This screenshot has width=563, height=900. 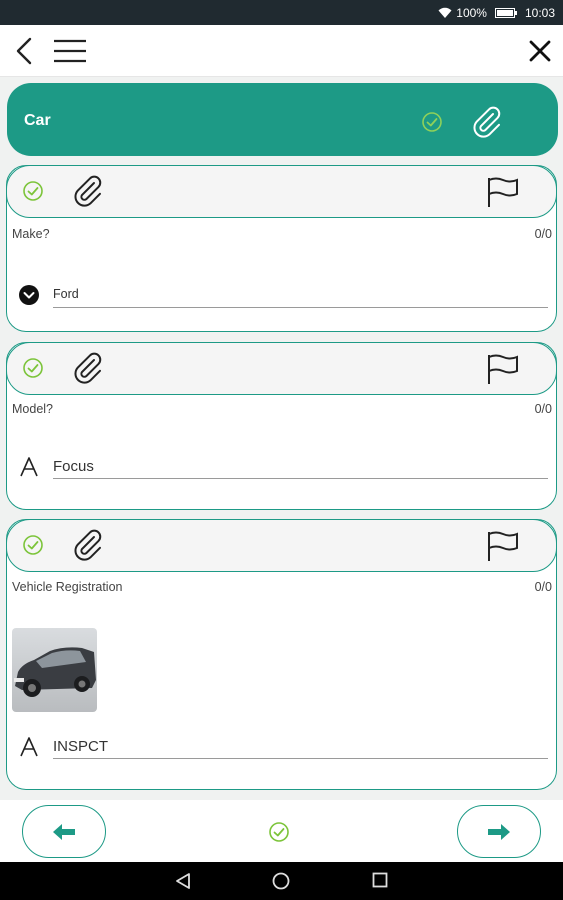 I want to click on nav-recents-icon, so click(x=380, y=880).